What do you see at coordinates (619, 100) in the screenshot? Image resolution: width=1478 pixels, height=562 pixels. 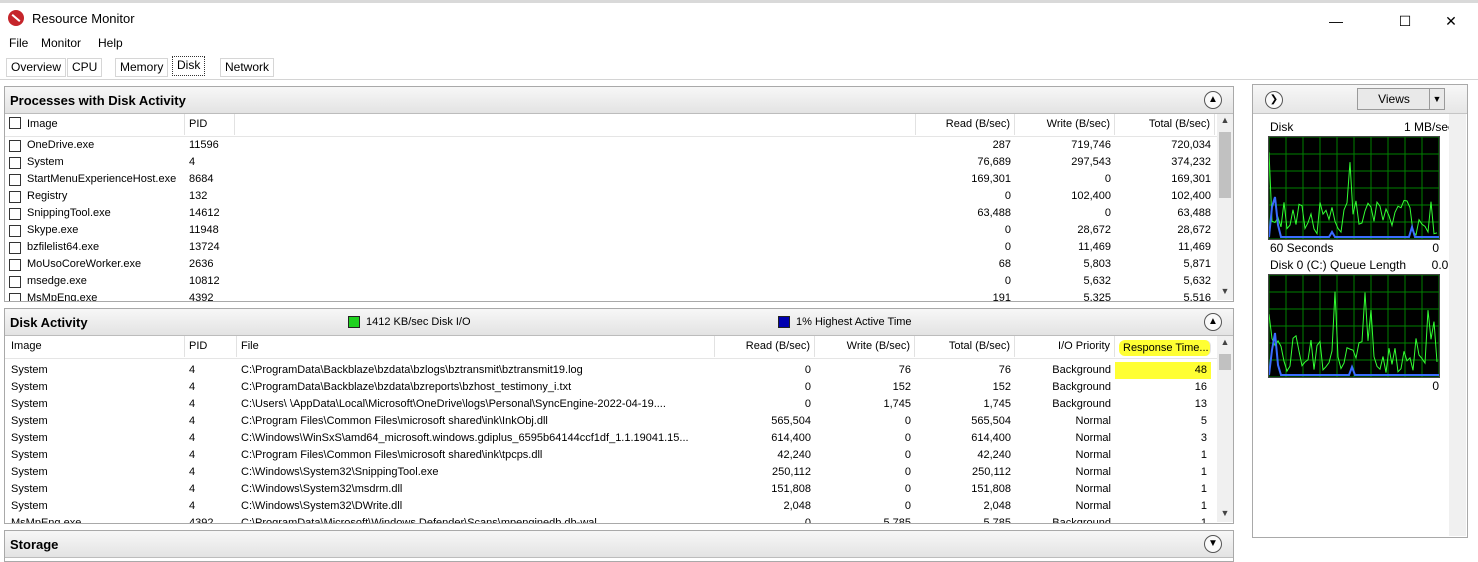 I see `processes-header: Processes with Disk Activity ▲` at bounding box center [619, 100].